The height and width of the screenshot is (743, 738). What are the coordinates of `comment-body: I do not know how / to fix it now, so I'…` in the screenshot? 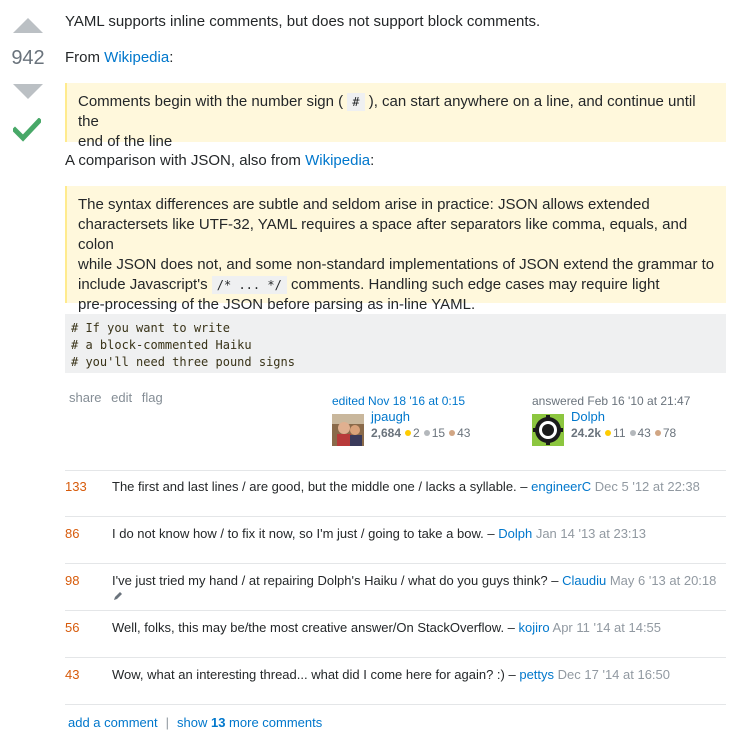 It's located at (418, 533).